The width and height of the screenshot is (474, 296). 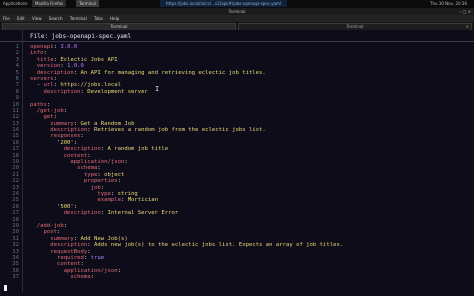 What do you see at coordinates (6, 18) in the screenshot?
I see `menu-file: File` at bounding box center [6, 18].